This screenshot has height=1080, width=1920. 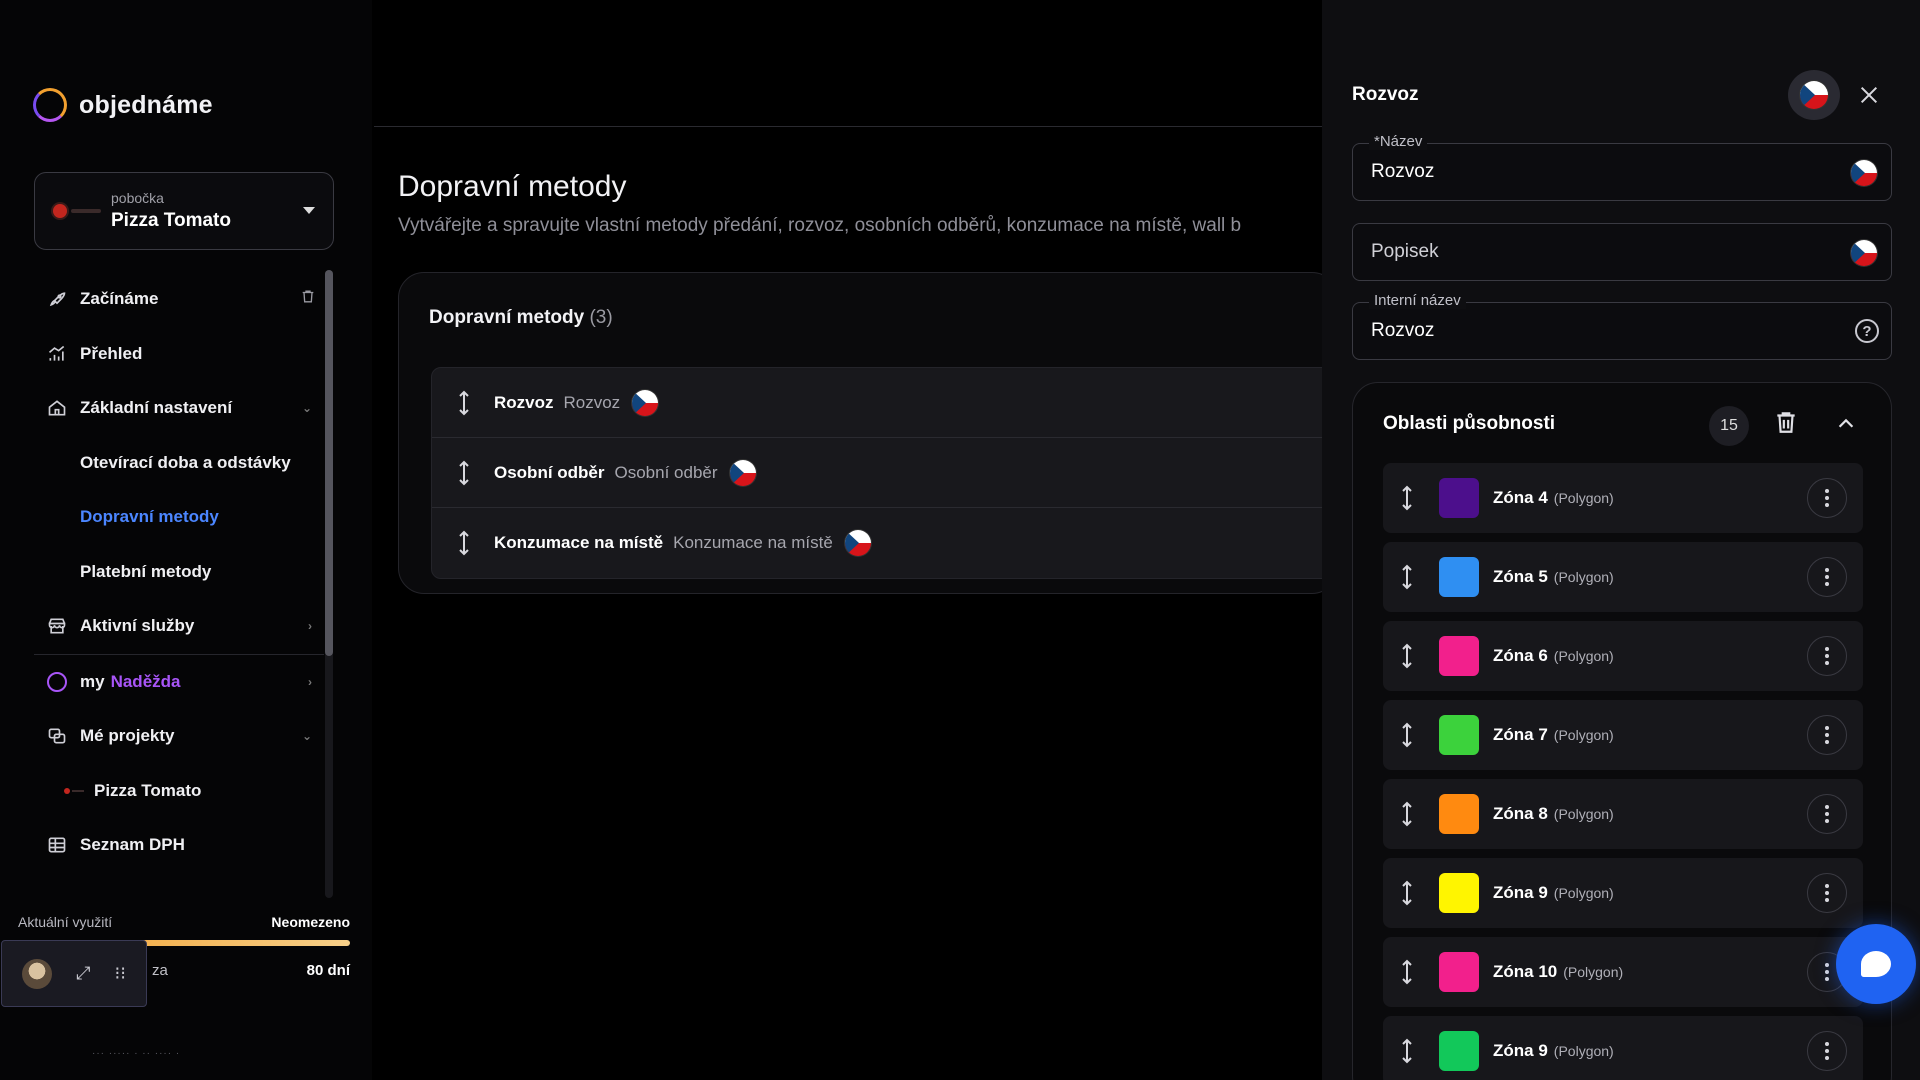 What do you see at coordinates (184, 211) in the screenshot?
I see `branch-selector: pobočka Pizza Tomato` at bounding box center [184, 211].